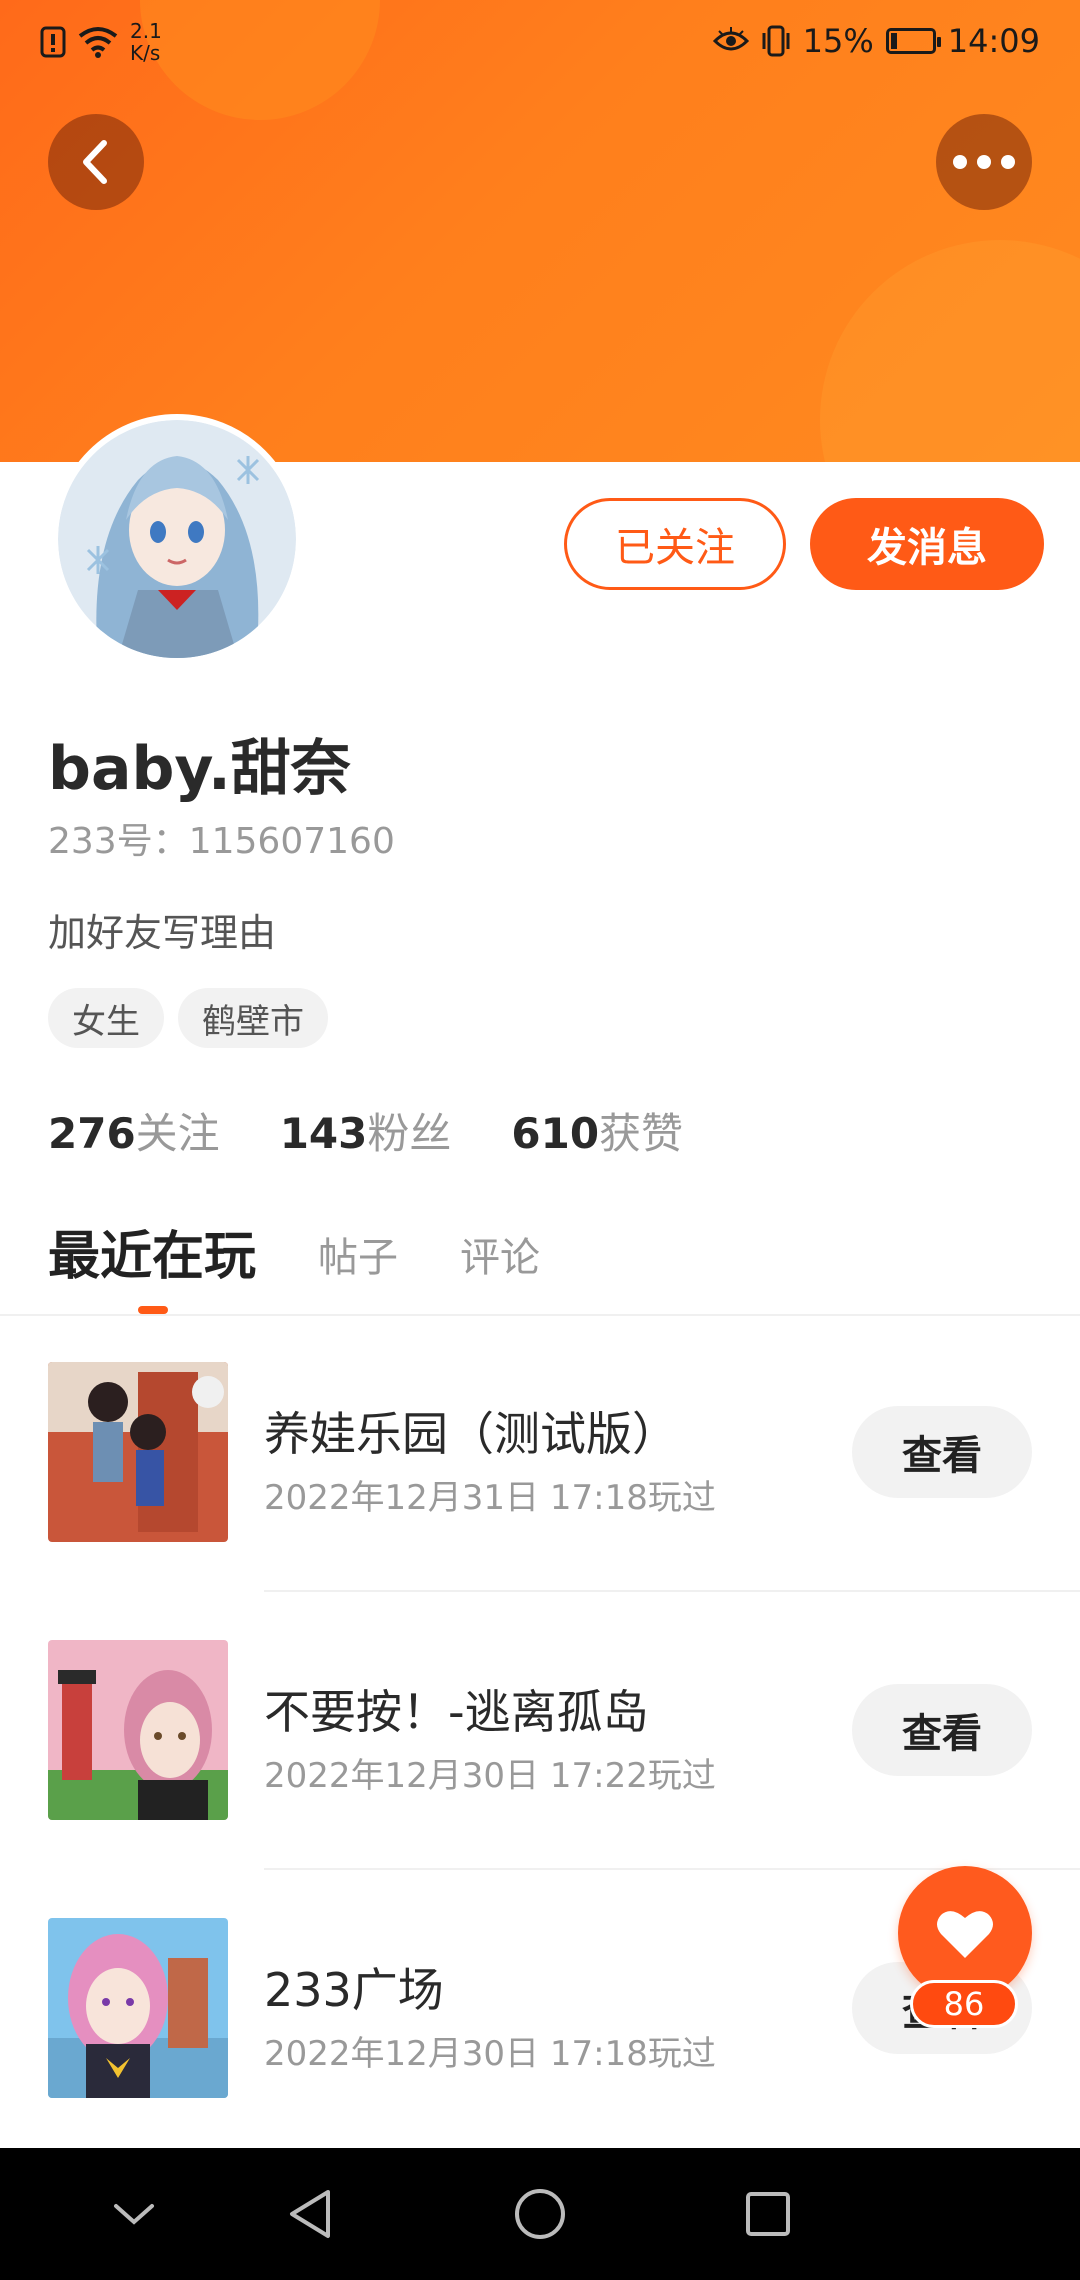  Describe the element at coordinates (927, 544) in the screenshot. I see `send-message-button: 发消息` at that location.